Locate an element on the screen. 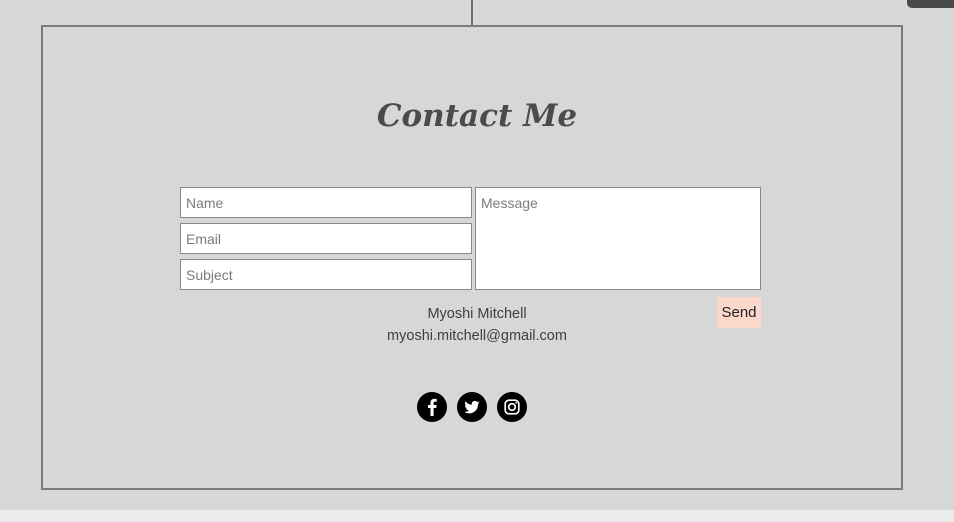  social-links is located at coordinates (472, 407).